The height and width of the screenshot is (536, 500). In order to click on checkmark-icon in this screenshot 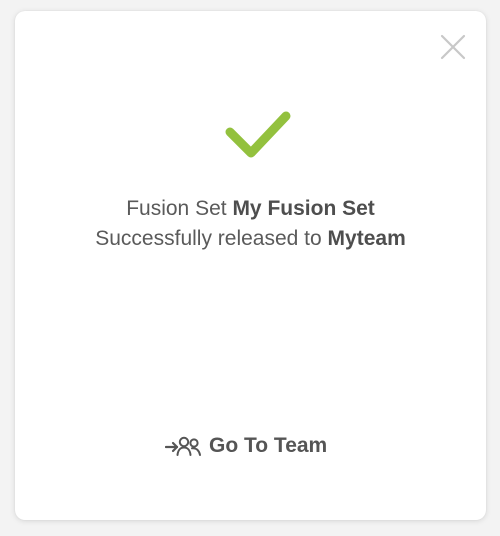, I will do `click(258, 134)`.